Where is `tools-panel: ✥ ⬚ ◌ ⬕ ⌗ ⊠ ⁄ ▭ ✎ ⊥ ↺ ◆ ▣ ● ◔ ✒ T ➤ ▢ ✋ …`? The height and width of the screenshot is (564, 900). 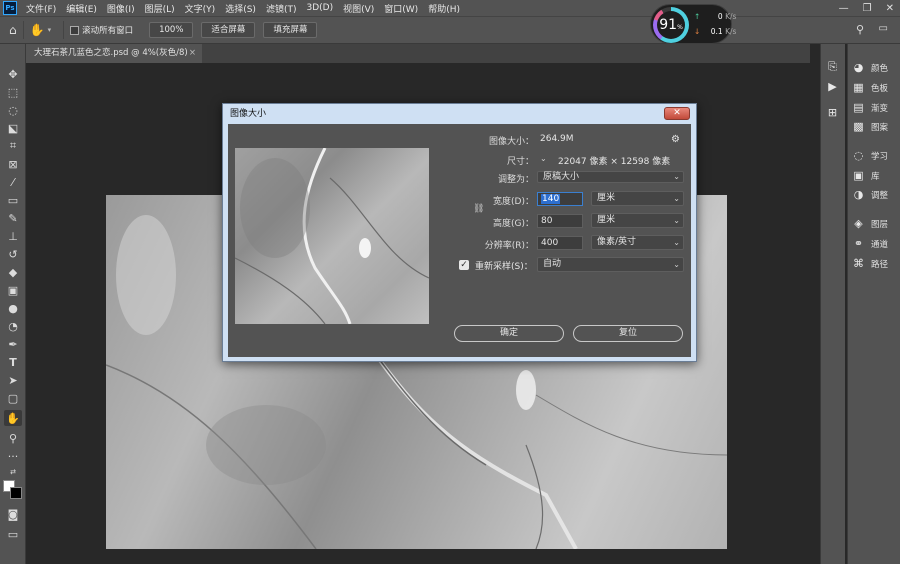 tools-panel: ✥ ⬚ ◌ ⬕ ⌗ ⊠ ⁄ ▭ ✎ ⊥ ↺ ◆ ▣ ● ◔ ✒ T ➤ ▢ ✋ … is located at coordinates (13, 304).